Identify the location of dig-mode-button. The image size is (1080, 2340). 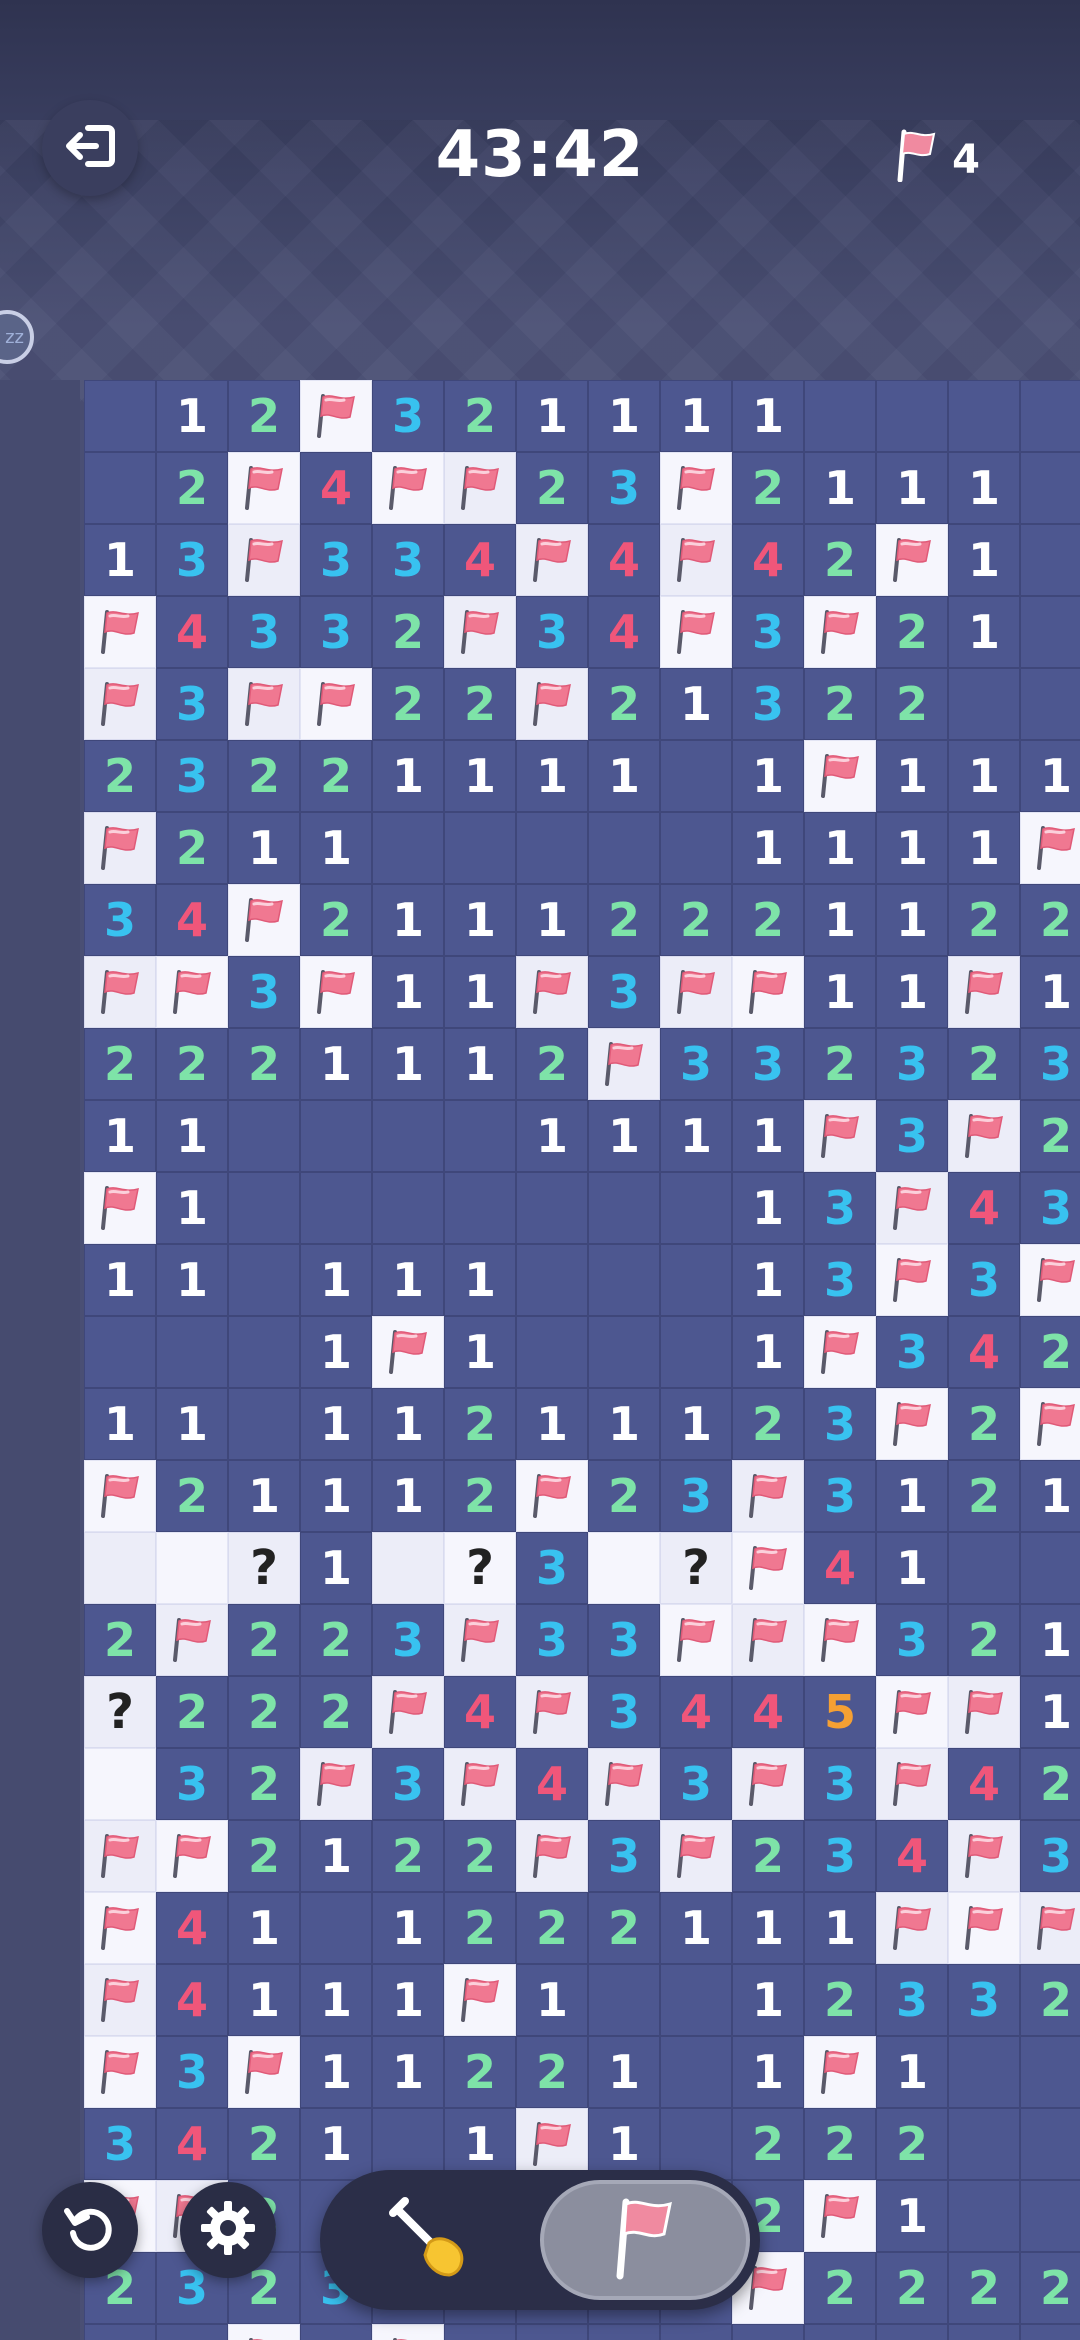
(430, 2240).